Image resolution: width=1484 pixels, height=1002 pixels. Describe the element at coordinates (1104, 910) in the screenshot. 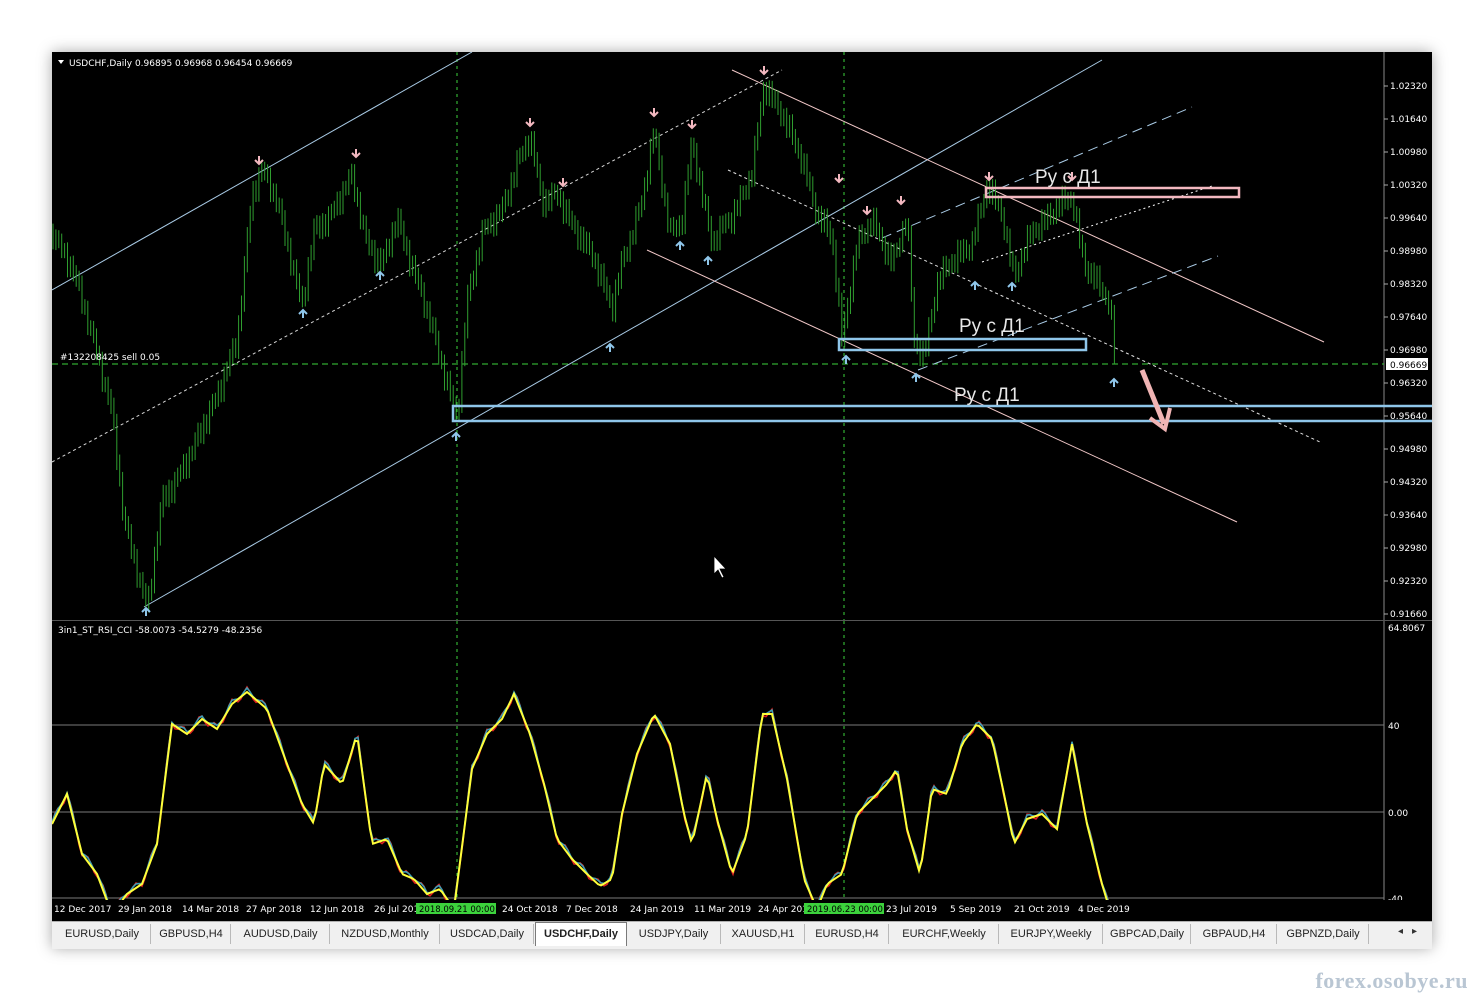

I see `time-axis-label: 4 Dec 2019` at that location.